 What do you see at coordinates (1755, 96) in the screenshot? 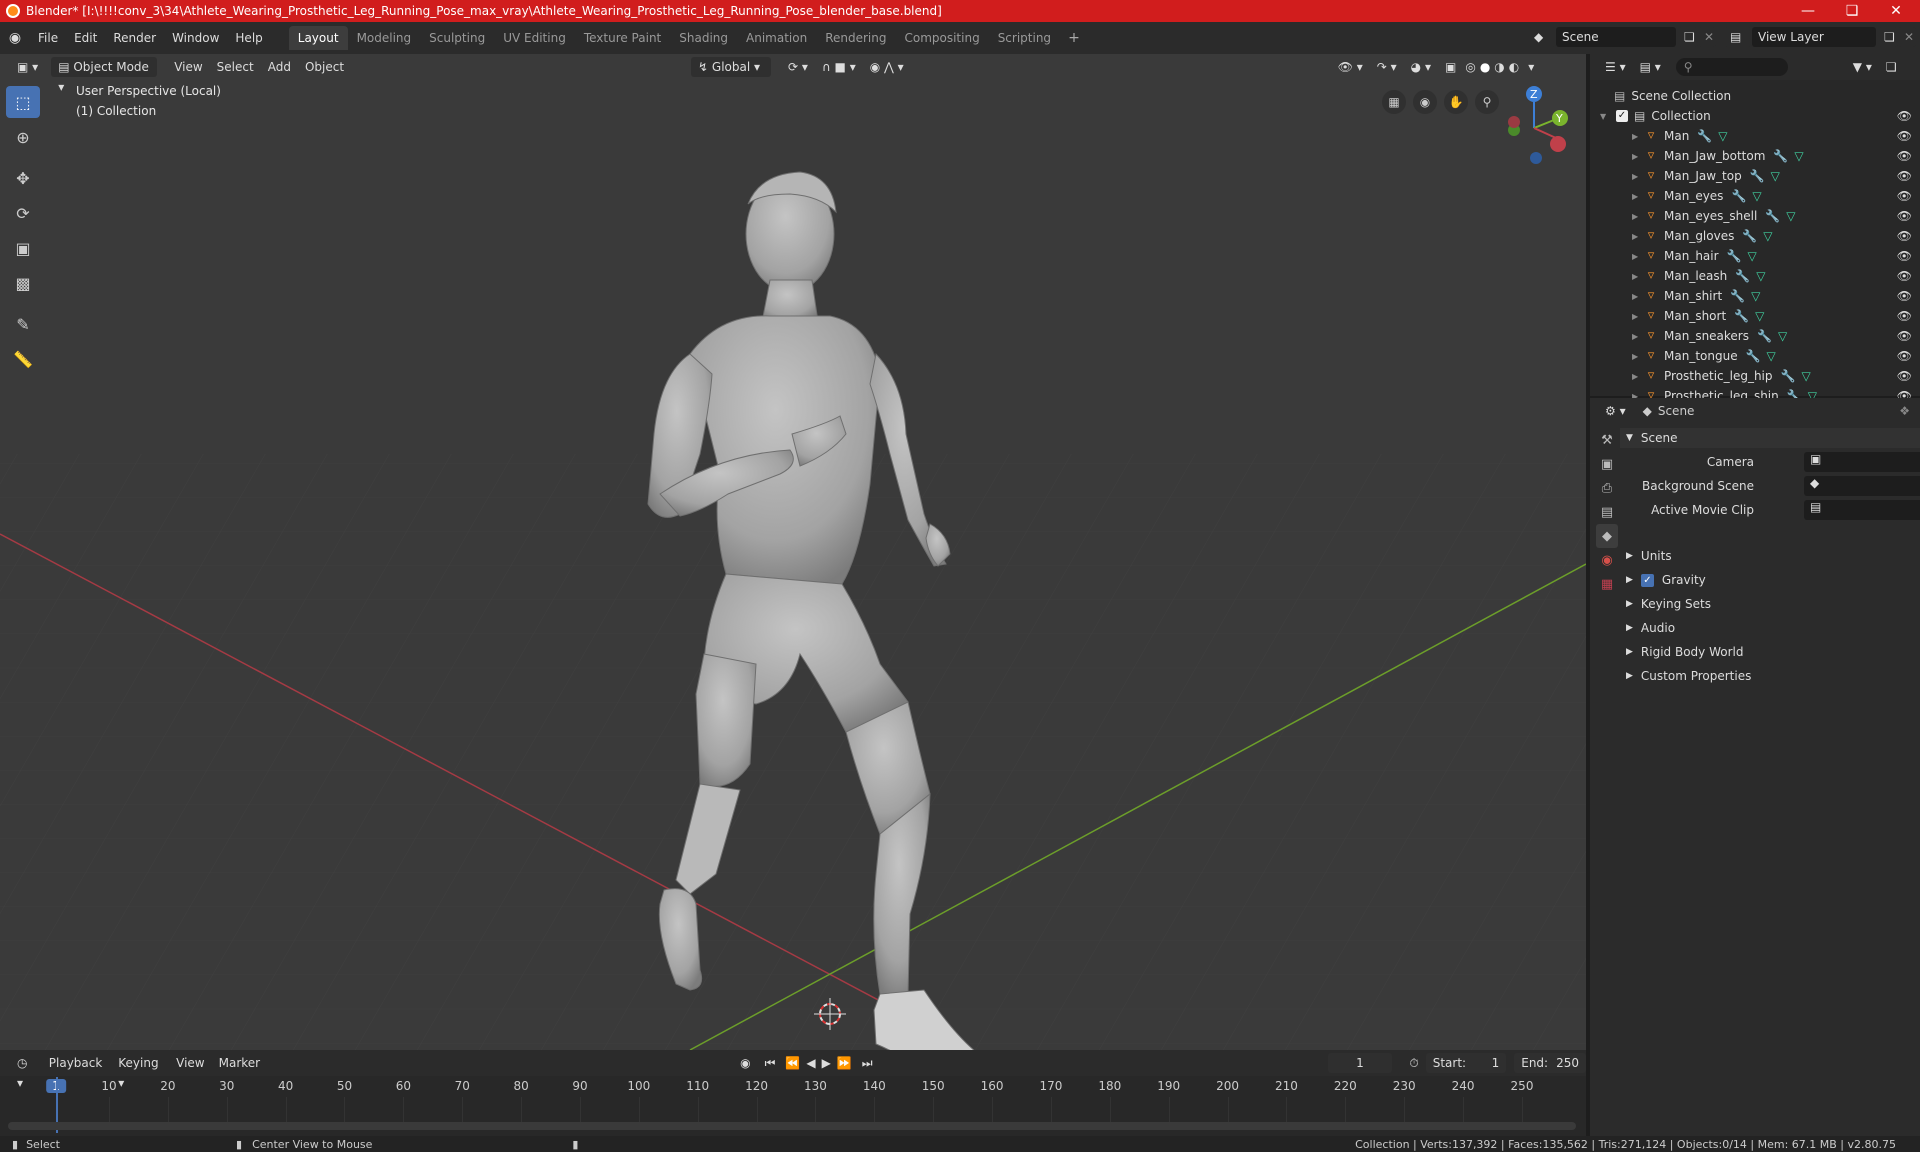
I see `outliner-scene-collection-row: ▤ Scene Collection` at bounding box center [1755, 96].